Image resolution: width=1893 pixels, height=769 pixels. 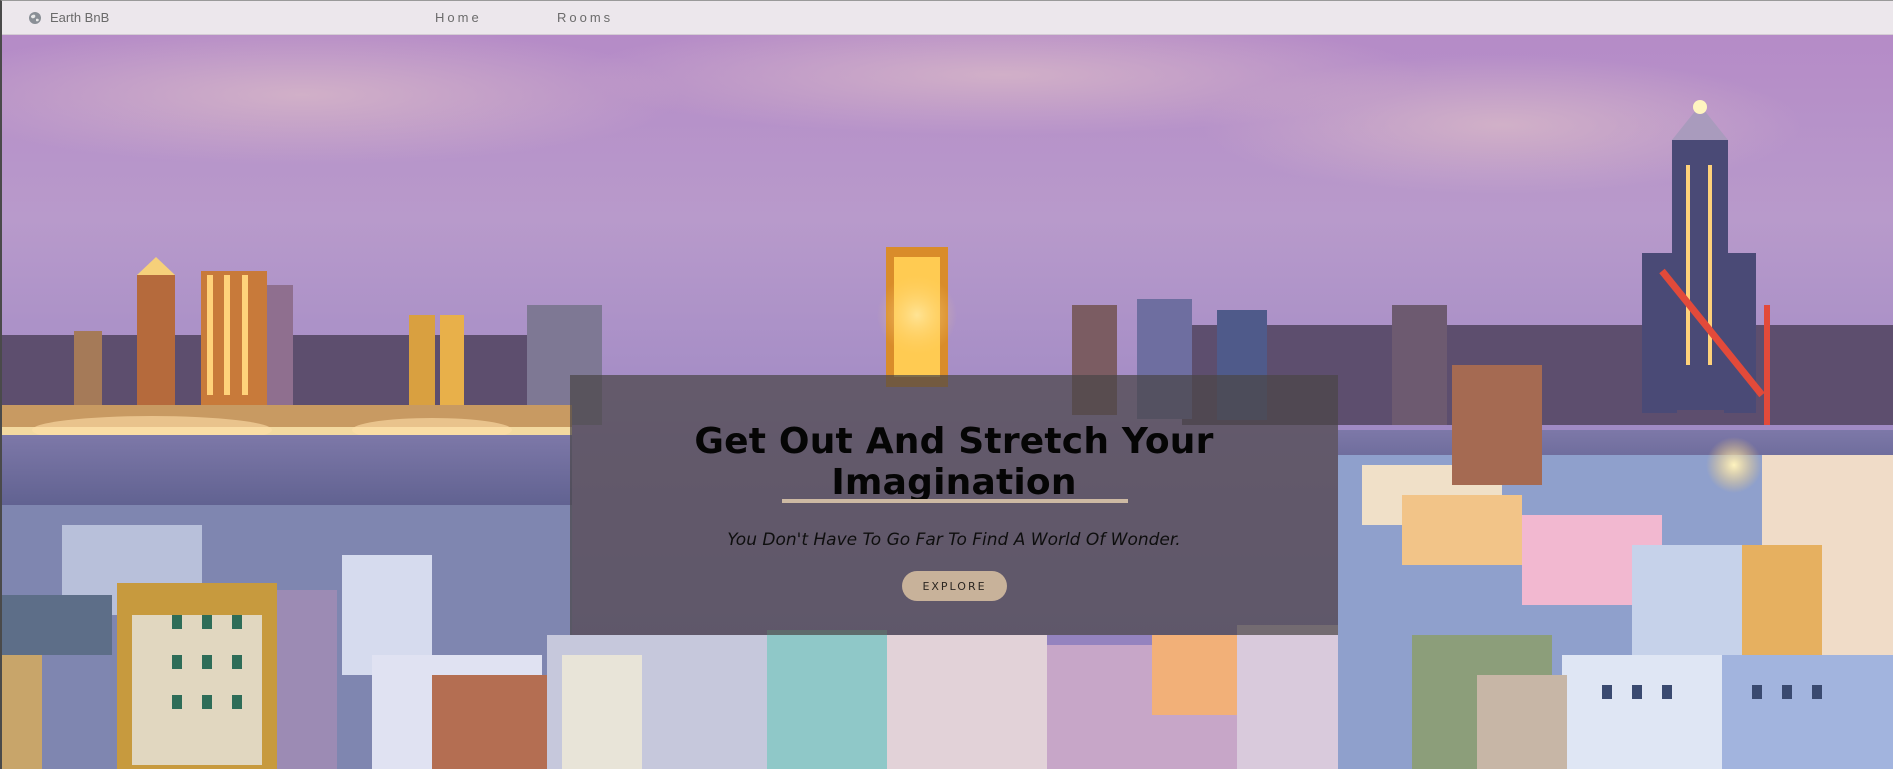 I want to click on brand-name: Earth BnB, so click(x=80, y=17).